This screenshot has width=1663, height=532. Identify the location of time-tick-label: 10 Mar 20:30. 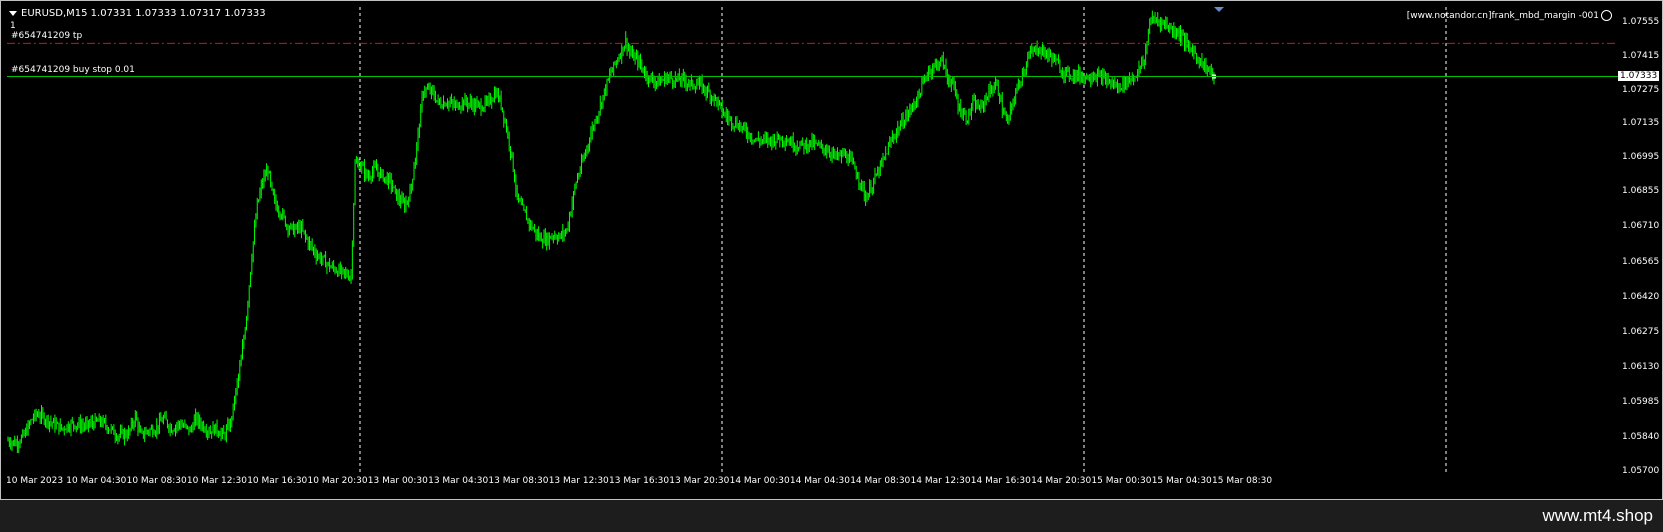
(337, 481).